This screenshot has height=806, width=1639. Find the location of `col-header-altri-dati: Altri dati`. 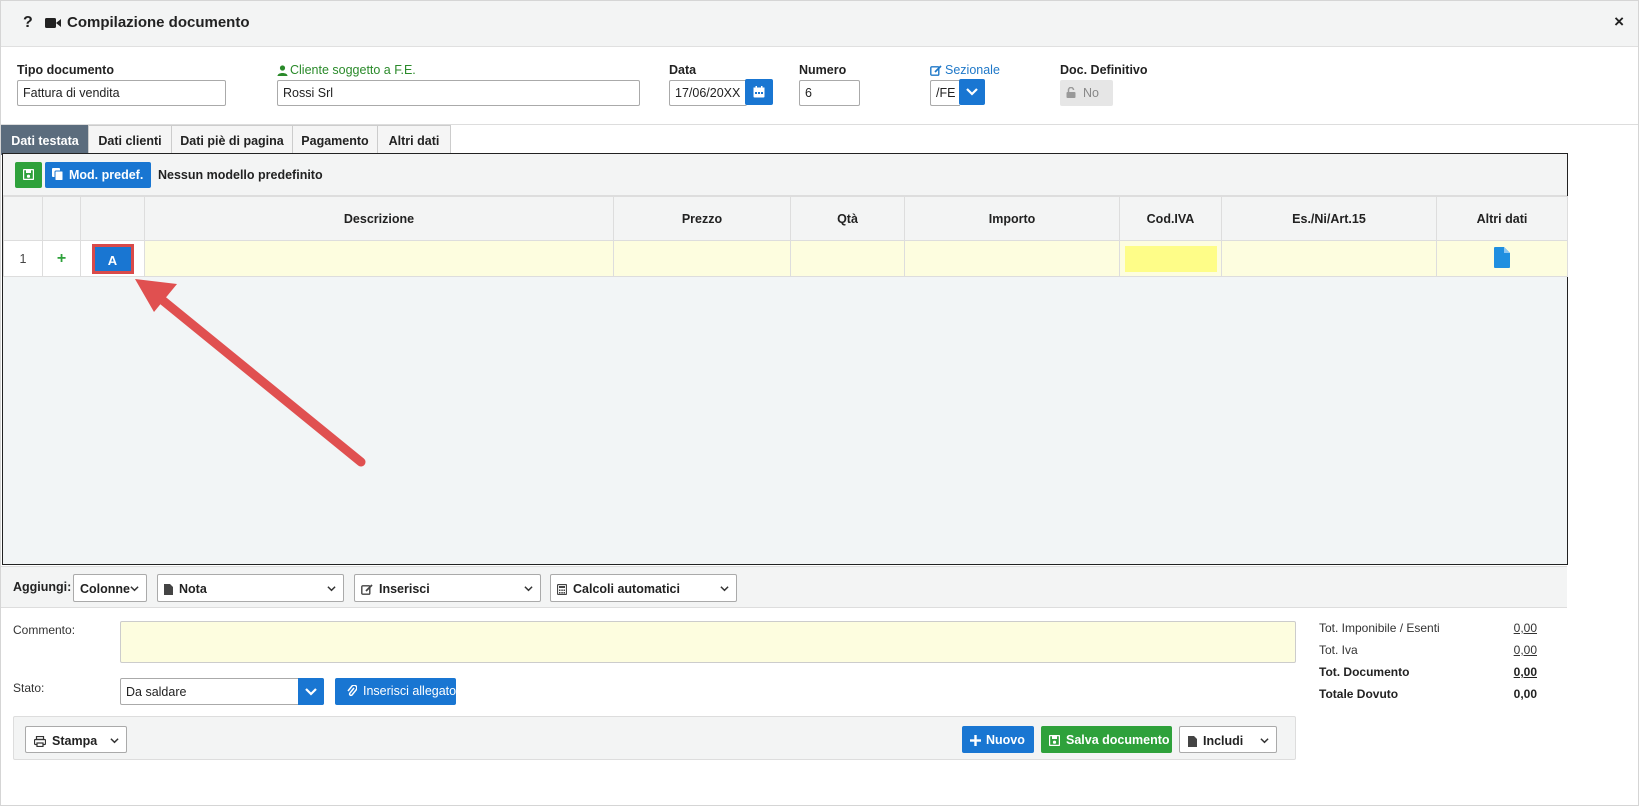

col-header-altri-dati: Altri dati is located at coordinates (1502, 218).